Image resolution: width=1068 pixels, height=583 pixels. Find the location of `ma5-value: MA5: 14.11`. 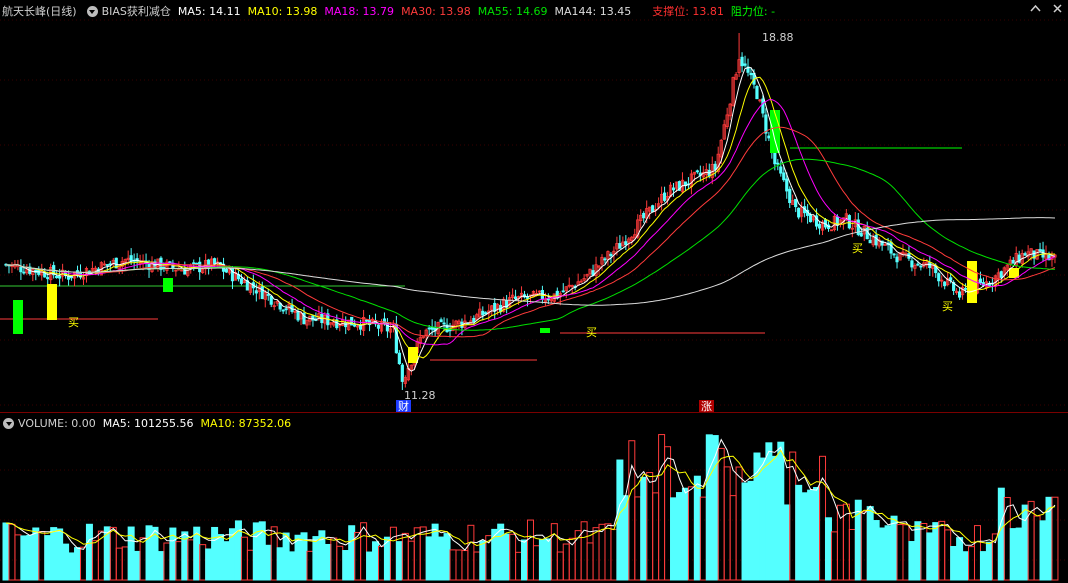

ma5-value: MA5: 14.11 is located at coordinates (209, 11).